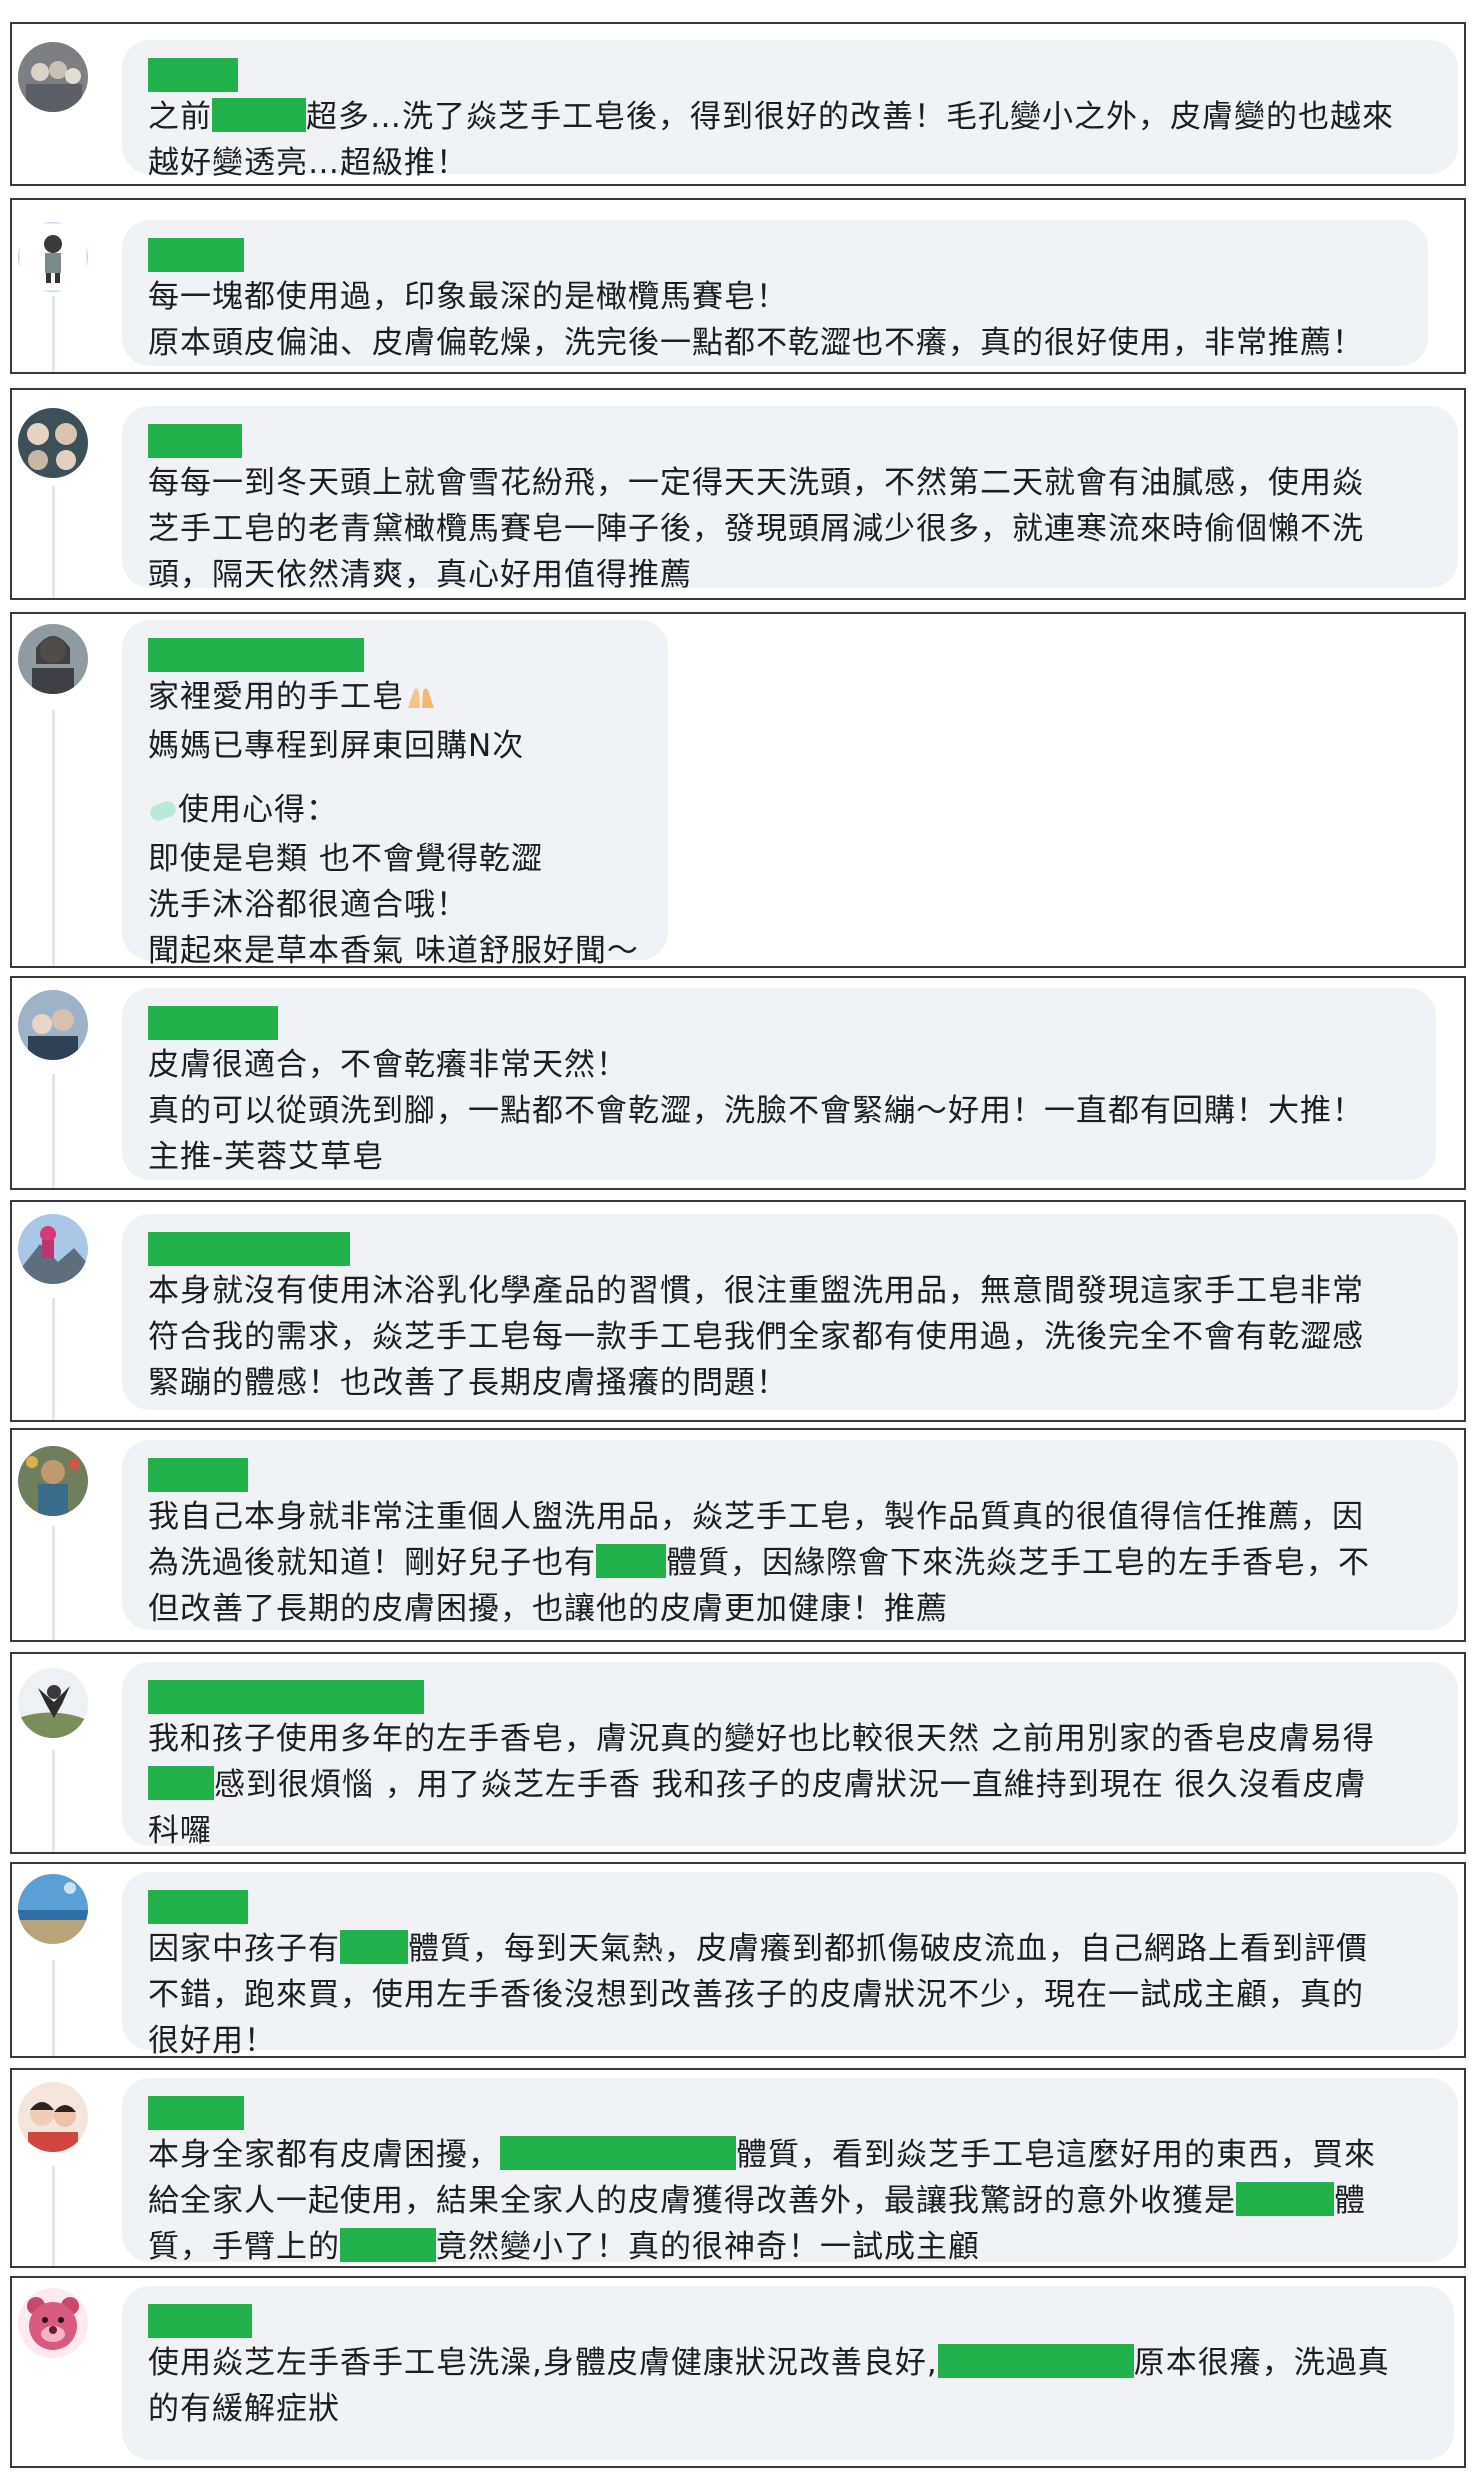  I want to click on selfie-collage-avatar, so click(53, 443).